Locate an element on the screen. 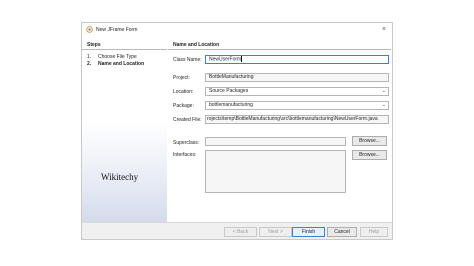 The width and height of the screenshot is (474, 266). superclass-label: Superclass: is located at coordinates (186, 143).